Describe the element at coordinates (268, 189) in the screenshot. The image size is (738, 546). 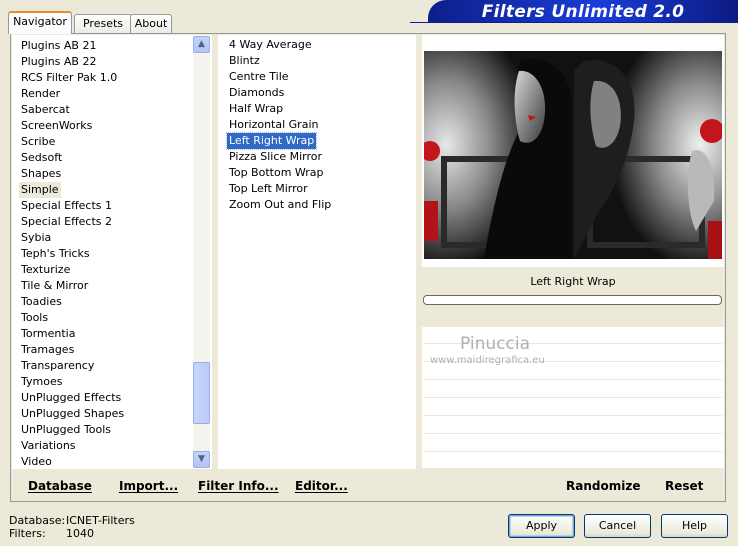
I see `filter-item: Top Left Mirror` at that location.